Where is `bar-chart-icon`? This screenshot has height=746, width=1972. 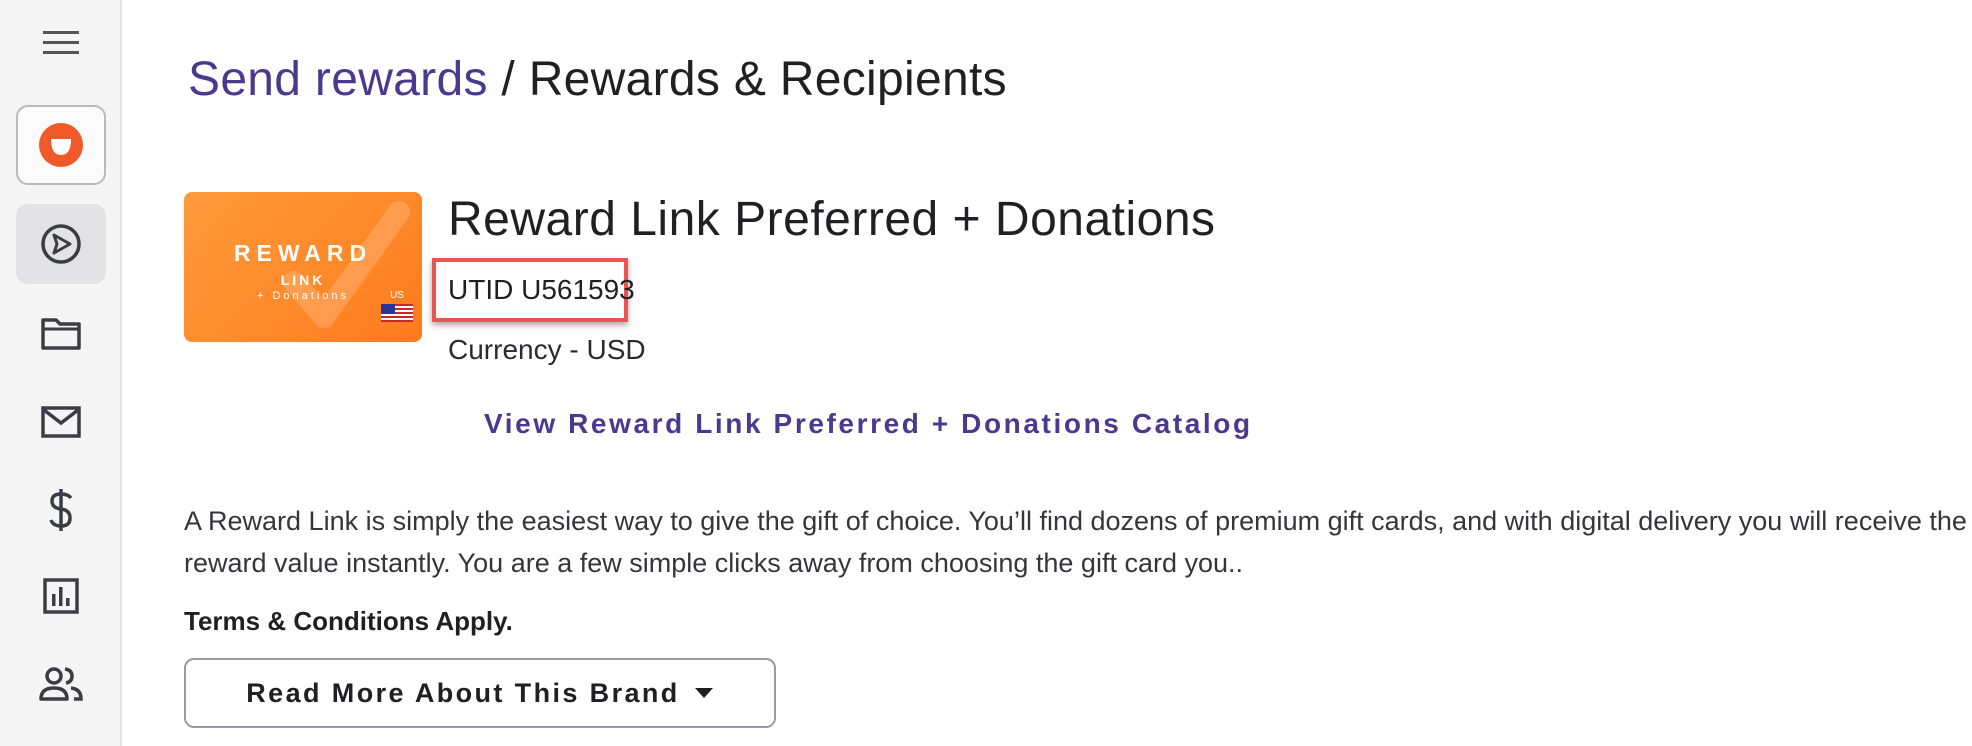 bar-chart-icon is located at coordinates (61, 596).